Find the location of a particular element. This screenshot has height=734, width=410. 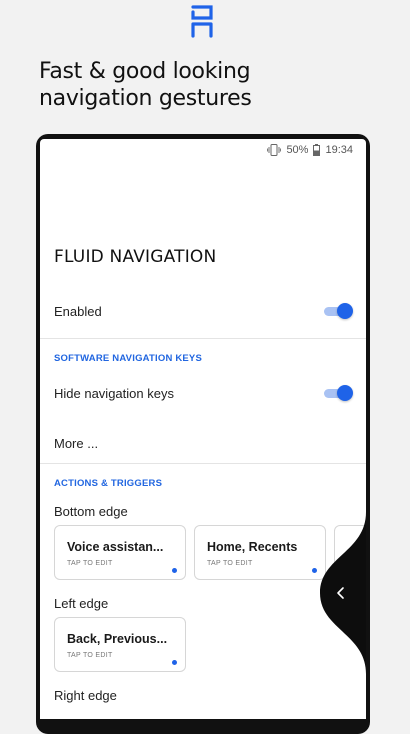

enabled-label: Enabled is located at coordinates (78, 311).